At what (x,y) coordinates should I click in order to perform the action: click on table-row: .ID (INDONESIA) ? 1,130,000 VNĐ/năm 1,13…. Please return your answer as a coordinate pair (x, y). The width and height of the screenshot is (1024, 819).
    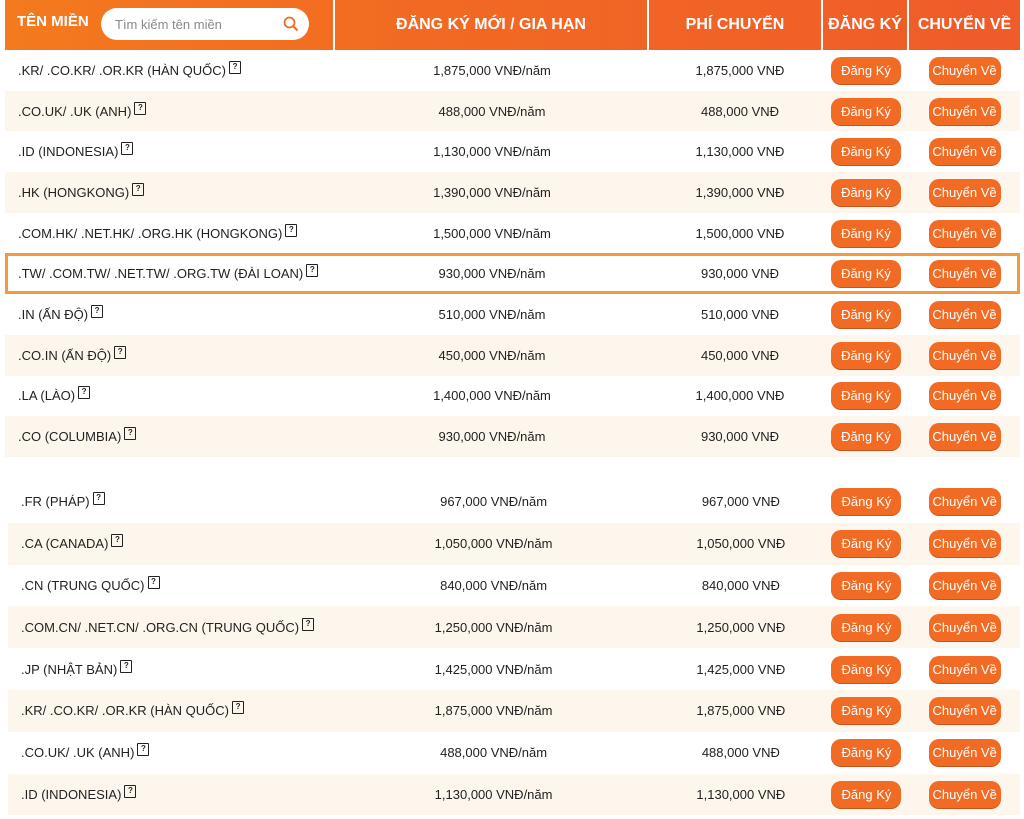
    Looking at the image, I should click on (514, 794).